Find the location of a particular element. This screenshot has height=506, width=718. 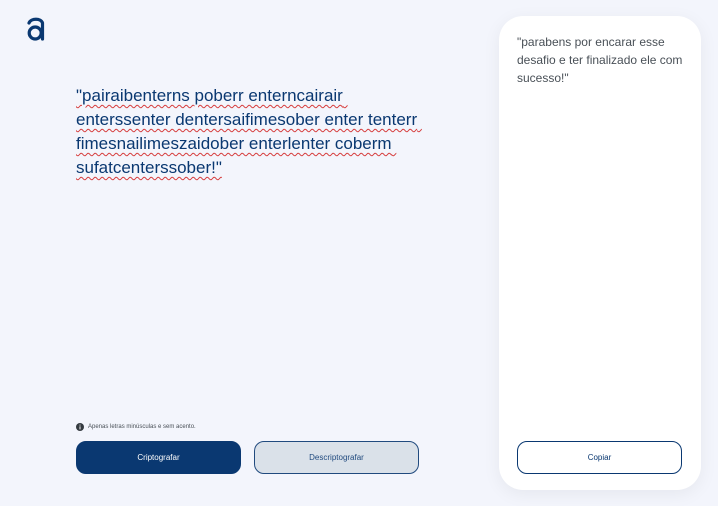

alura-logo-icon is located at coordinates (36, 29).